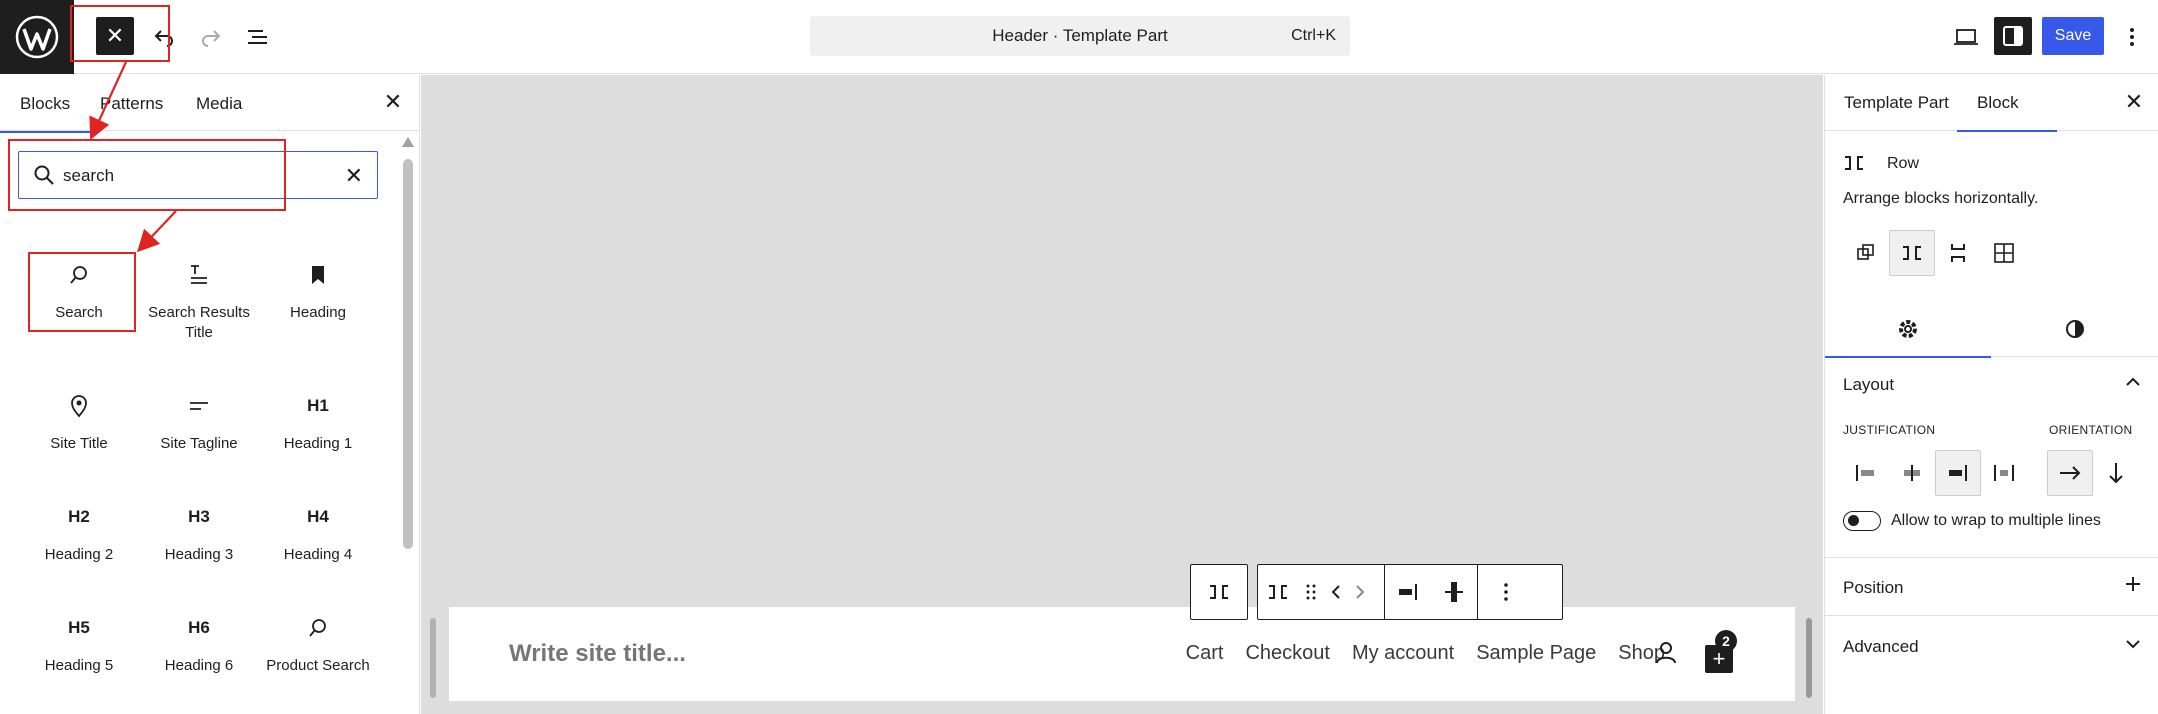 The width and height of the screenshot is (2158, 714). I want to click on advanced-panel-title: Advanced, so click(1881, 647).